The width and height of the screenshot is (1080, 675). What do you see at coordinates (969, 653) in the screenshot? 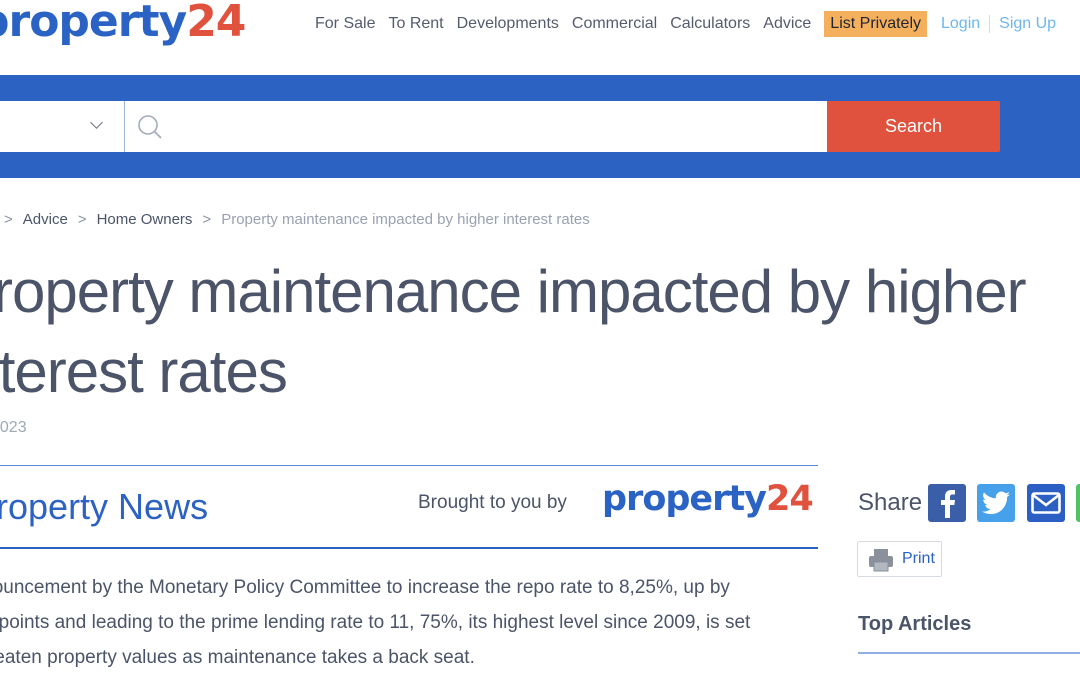
I see `top-articles-divider` at bounding box center [969, 653].